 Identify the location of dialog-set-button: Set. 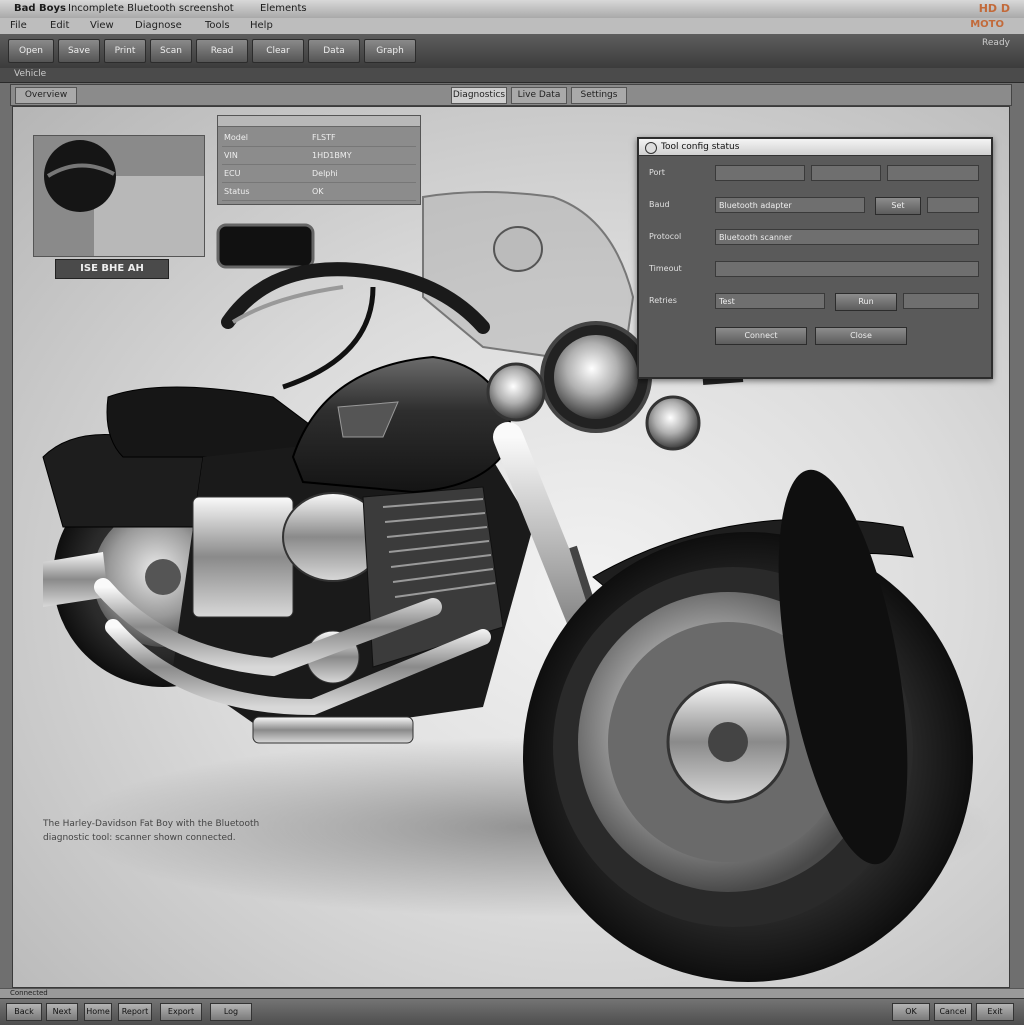
(898, 206).